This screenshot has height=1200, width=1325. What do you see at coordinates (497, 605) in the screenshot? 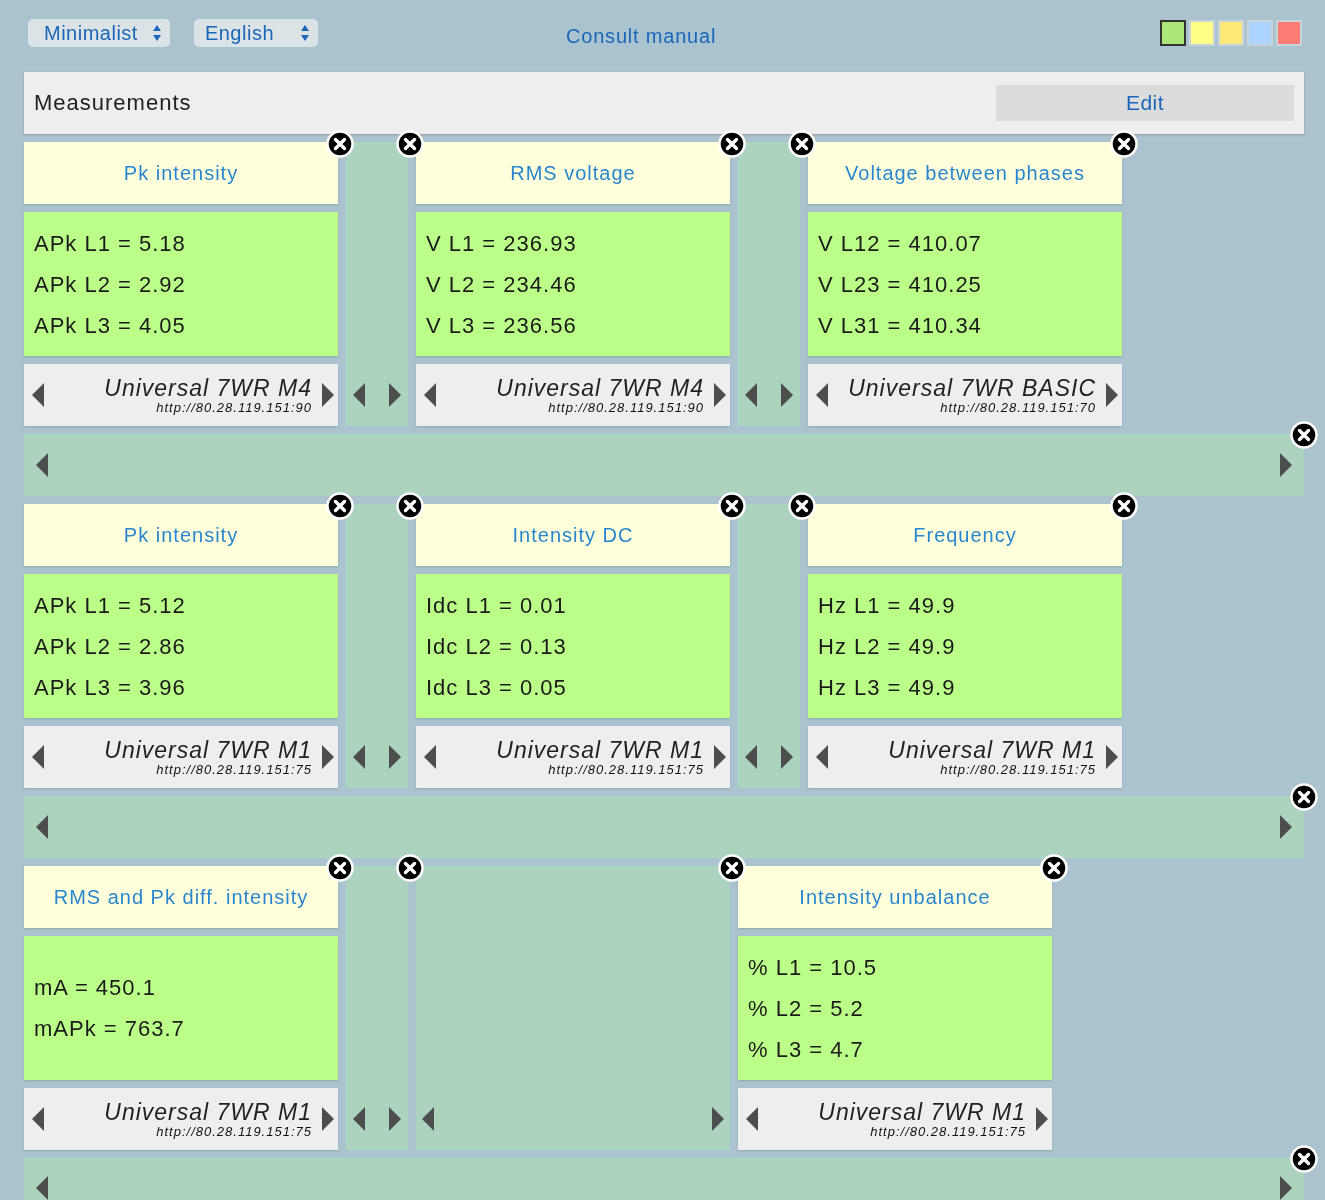
I see `measurement-value: Idc L1 = 0.01` at bounding box center [497, 605].